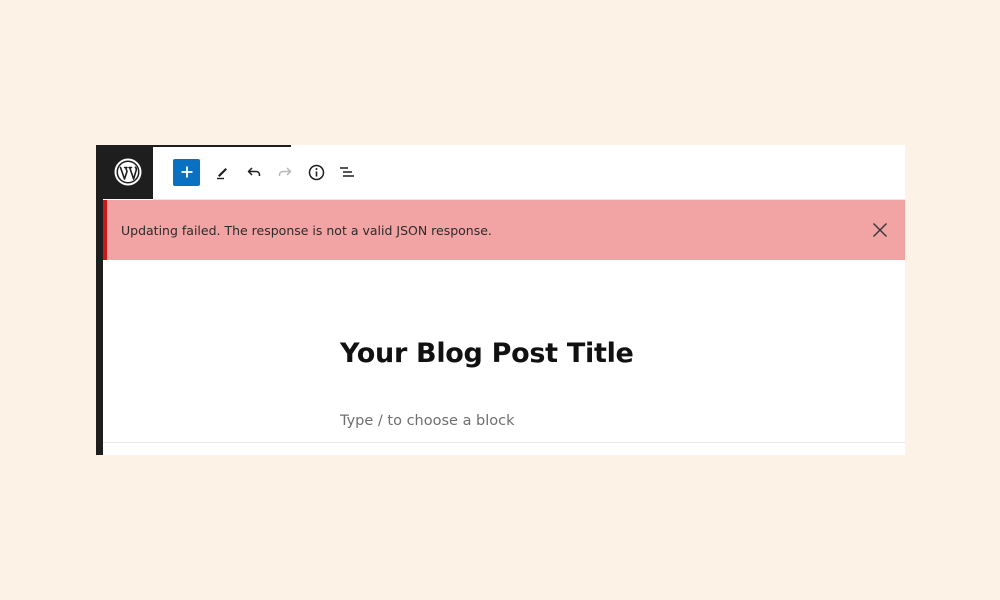 The height and width of the screenshot is (600, 1000). Describe the element at coordinates (504, 442) in the screenshot. I see `divider` at that location.